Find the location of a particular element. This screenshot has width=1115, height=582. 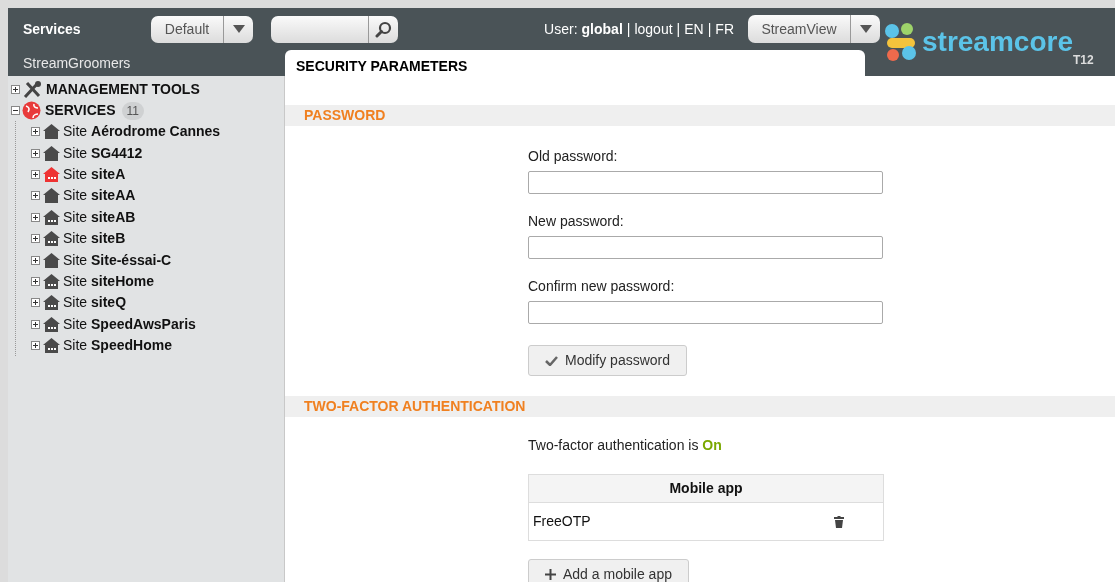

field-label: Confirm new password: is located at coordinates (602, 286).